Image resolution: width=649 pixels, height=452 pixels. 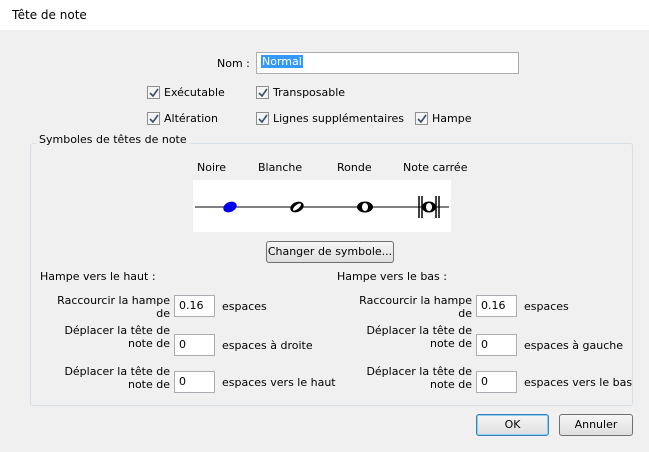 I want to click on stem-up-move-x-label-line2: note de, so click(x=148, y=343).